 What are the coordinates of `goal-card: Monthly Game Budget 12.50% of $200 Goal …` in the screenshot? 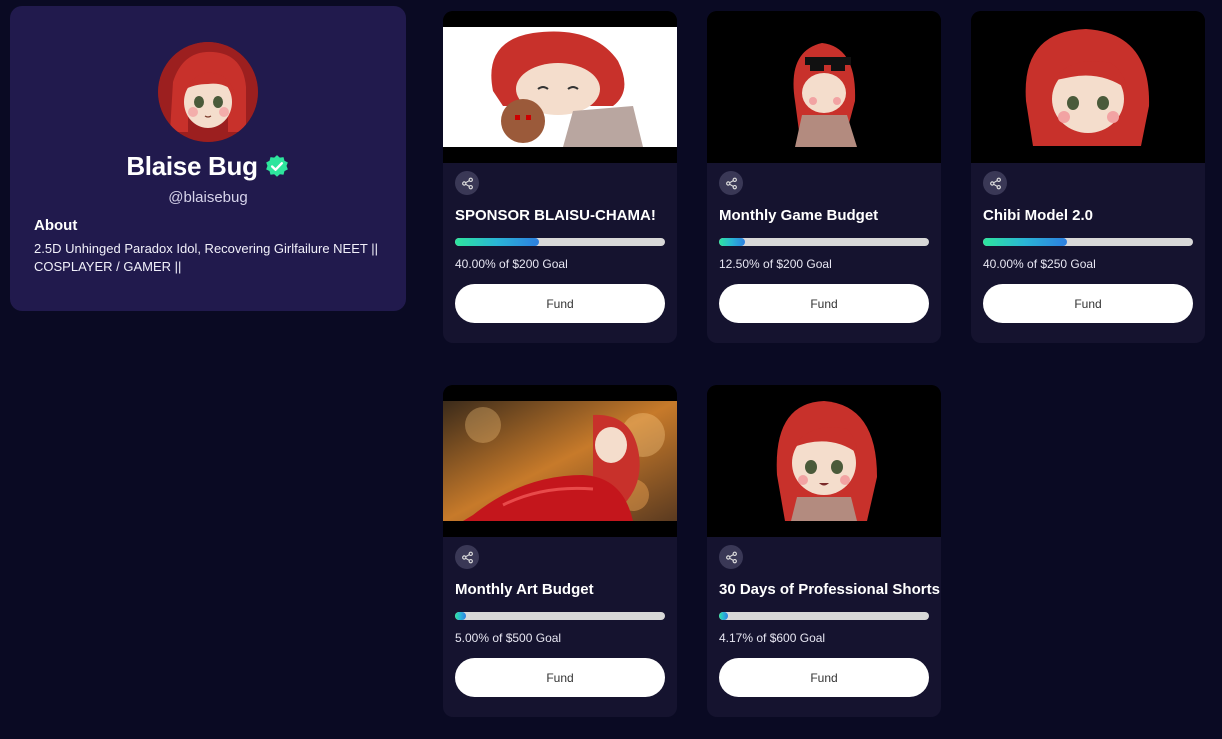 It's located at (824, 177).